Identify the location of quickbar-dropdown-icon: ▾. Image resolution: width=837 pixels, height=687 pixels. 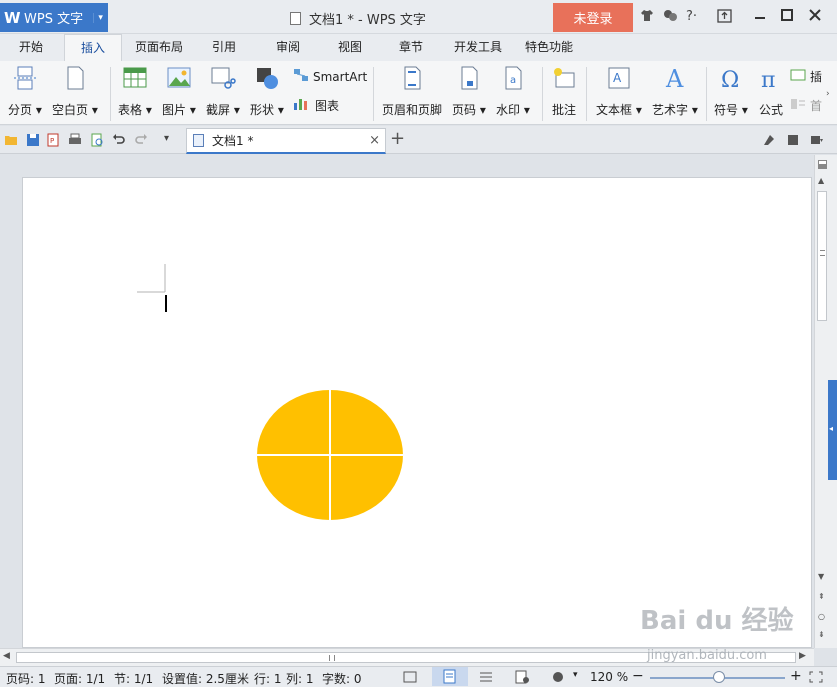
(171, 140).